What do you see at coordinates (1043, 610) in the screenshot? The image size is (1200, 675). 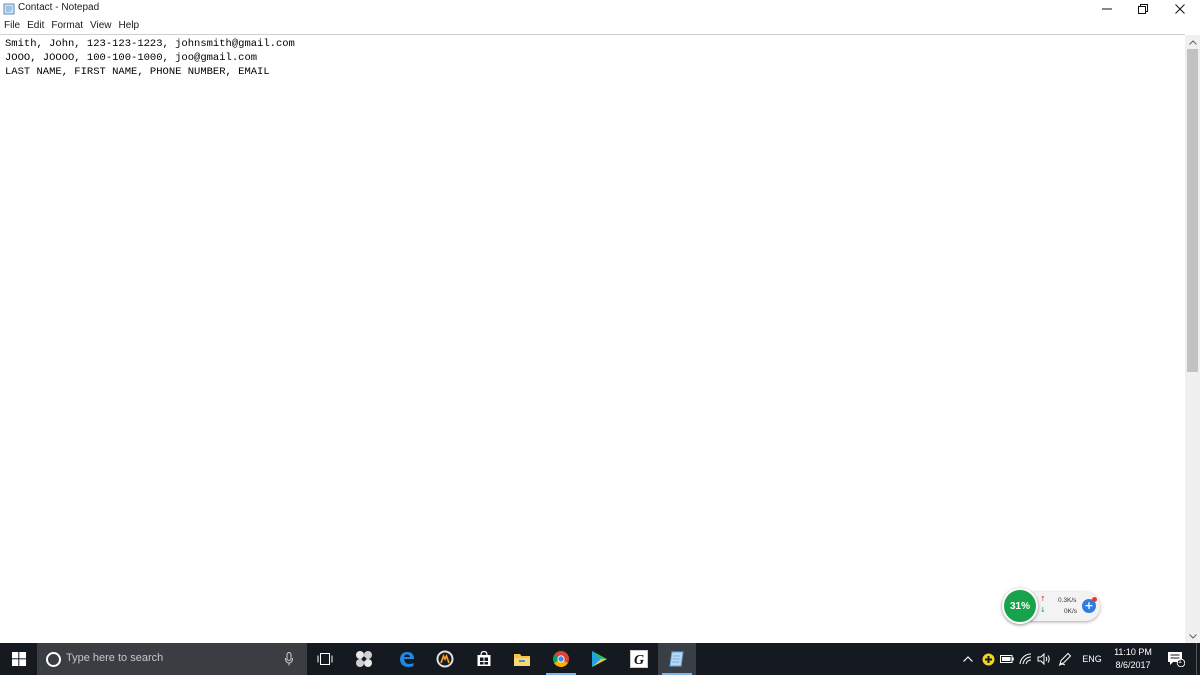 I see `download-arrow-icon: ↓` at bounding box center [1043, 610].